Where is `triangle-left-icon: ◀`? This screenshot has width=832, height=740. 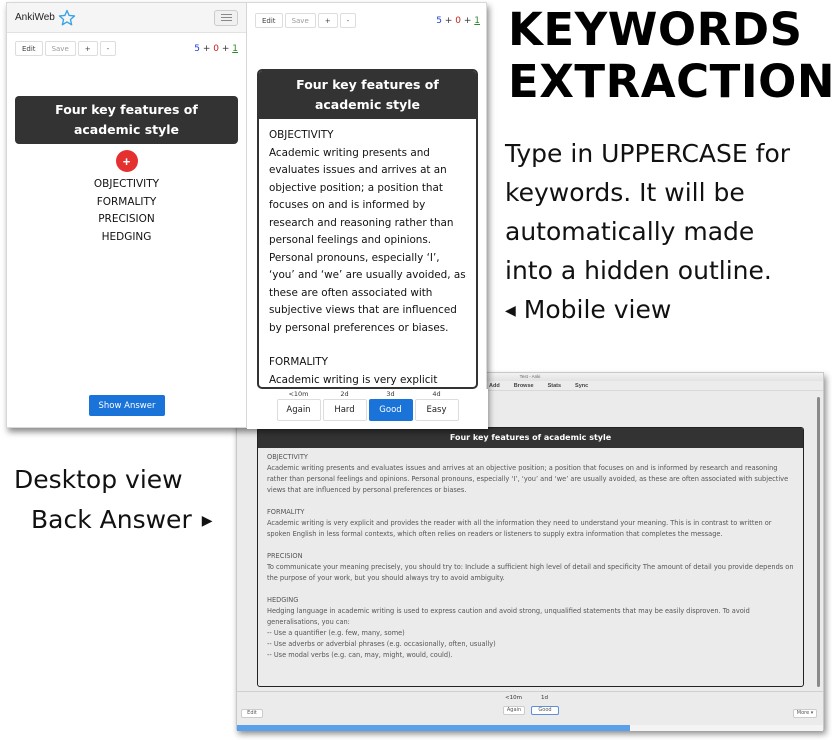
triangle-left-icon: ◀ is located at coordinates (510, 311).